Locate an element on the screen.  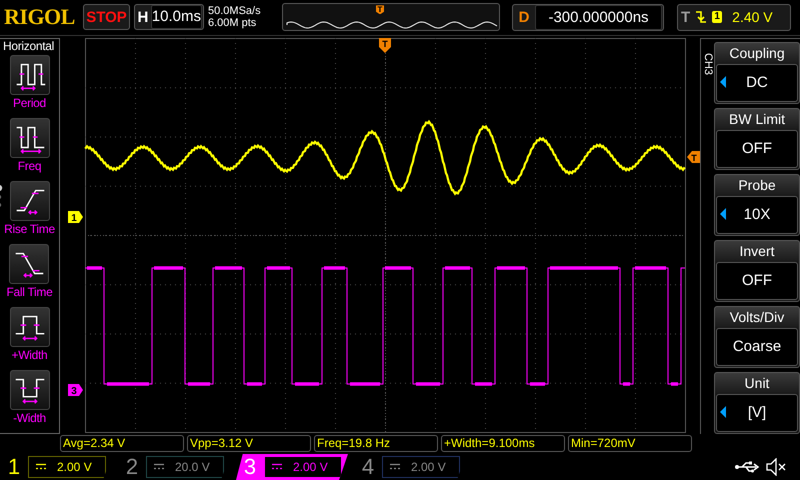
menu-button: Probe 10X is located at coordinates (757, 205).